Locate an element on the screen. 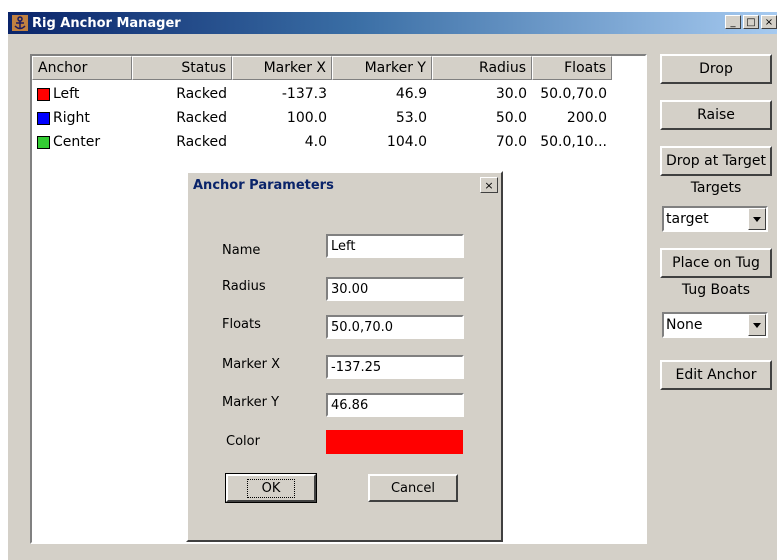 This screenshot has width=777, height=560. anchor-name: Left is located at coordinates (66, 94).